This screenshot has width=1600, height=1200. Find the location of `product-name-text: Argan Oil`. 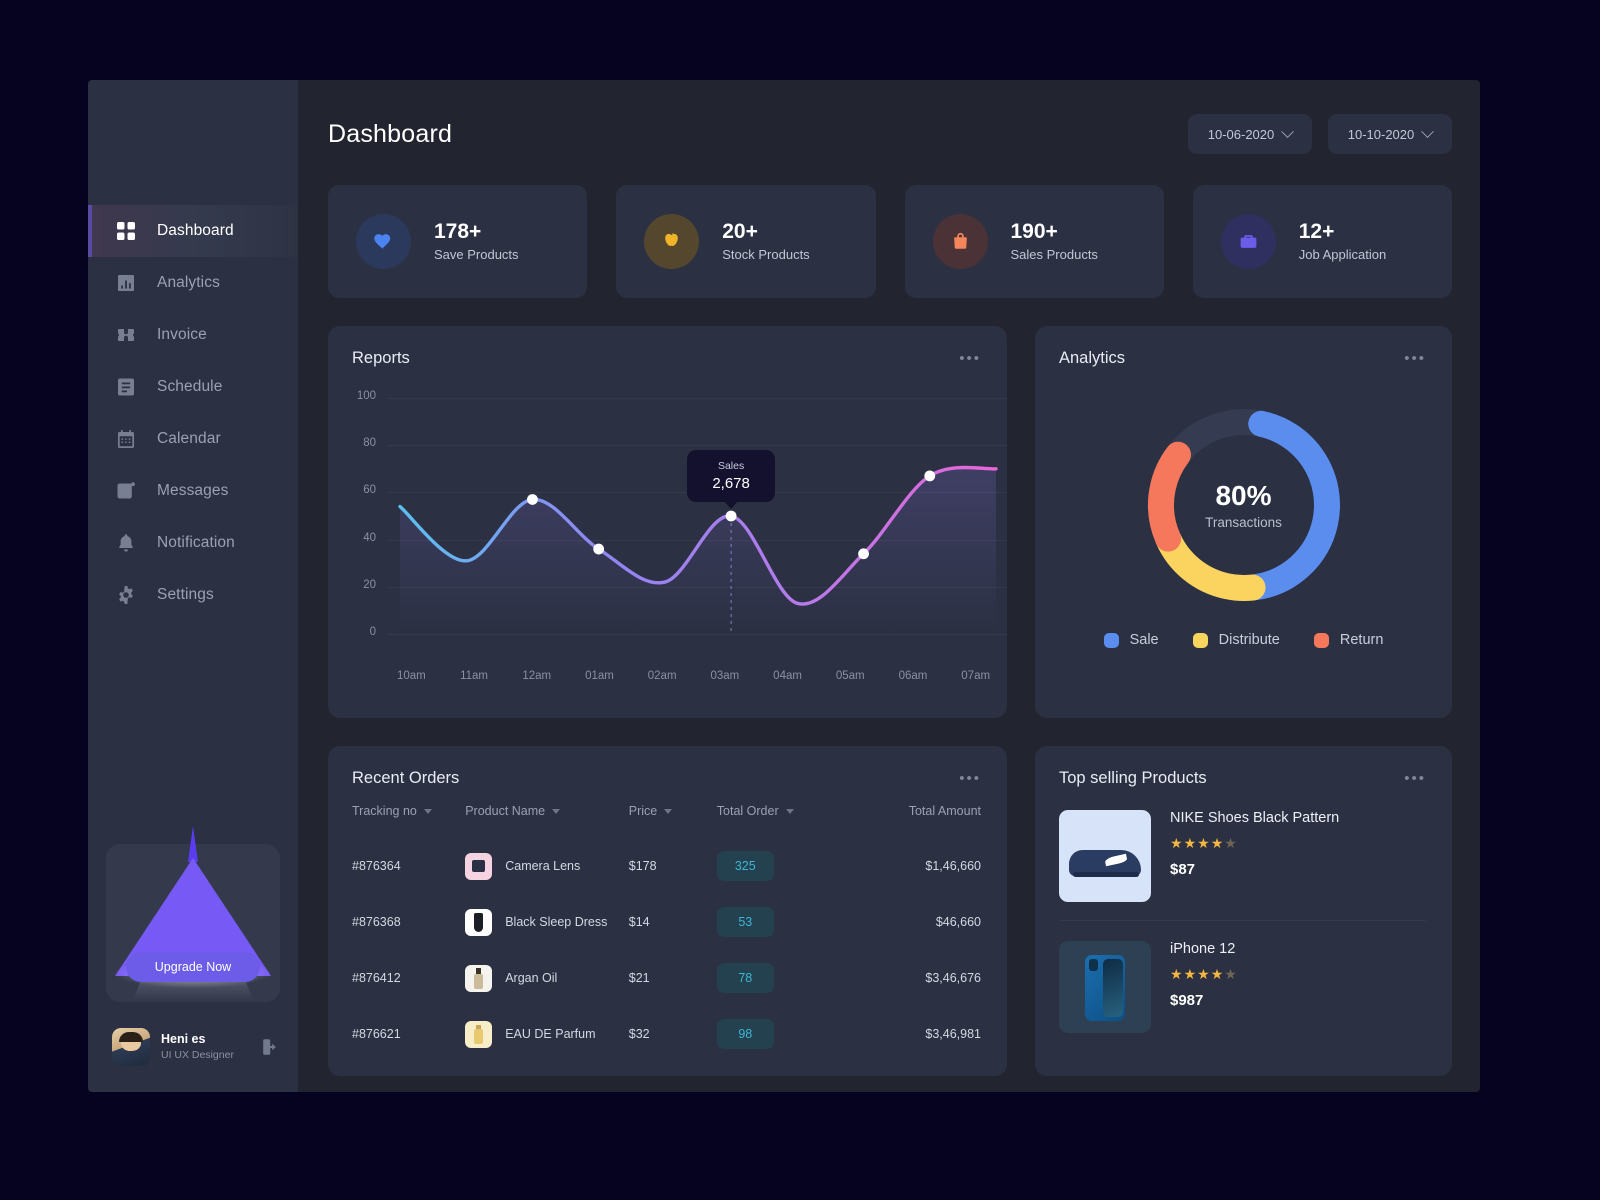

product-name-text: Argan Oil is located at coordinates (531, 978).